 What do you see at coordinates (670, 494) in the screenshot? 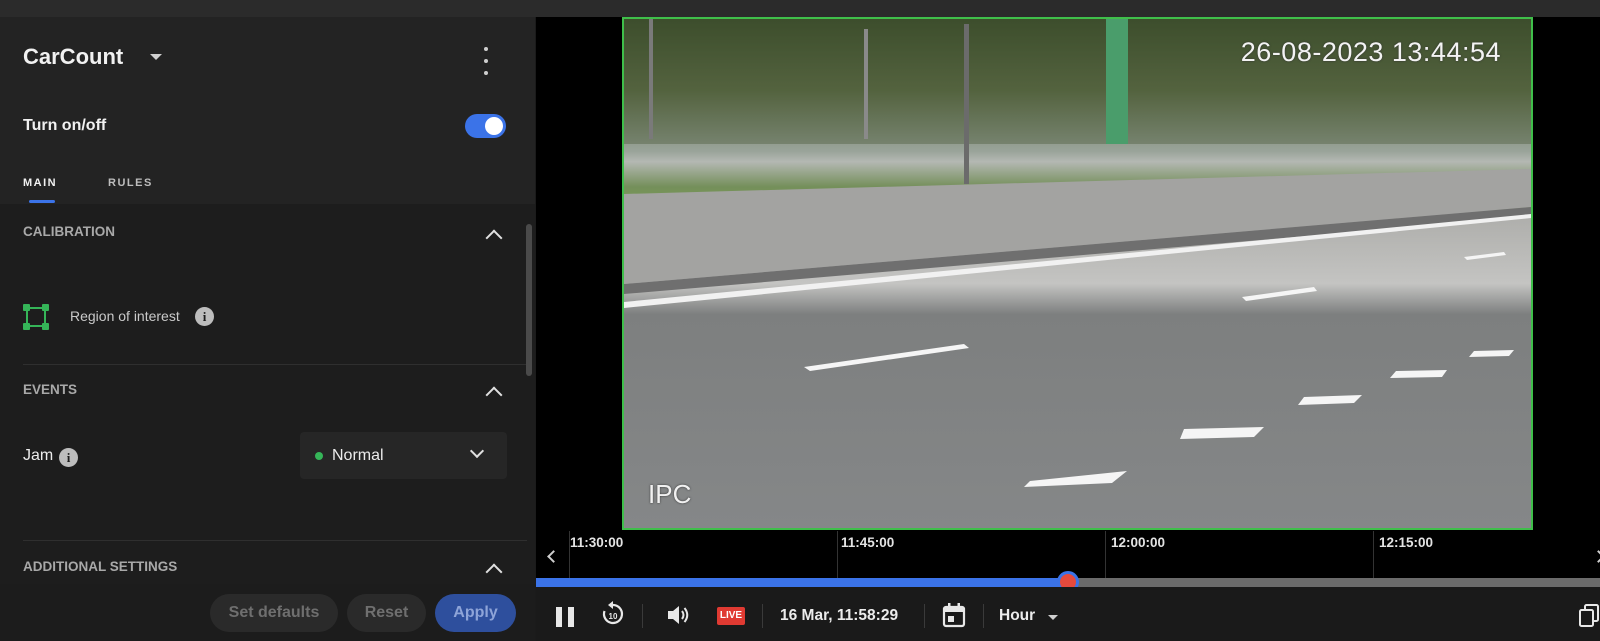
I see `osd-label: IPC` at bounding box center [670, 494].